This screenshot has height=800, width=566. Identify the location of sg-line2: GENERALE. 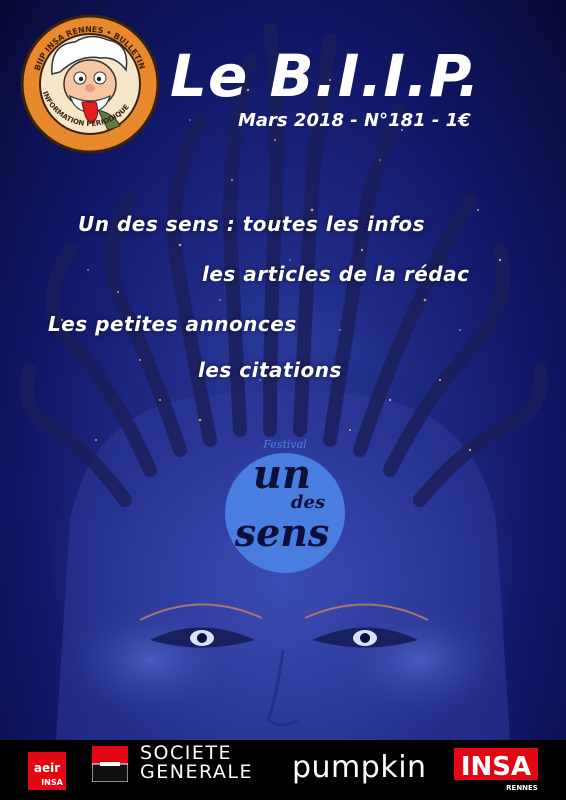
(196, 772).